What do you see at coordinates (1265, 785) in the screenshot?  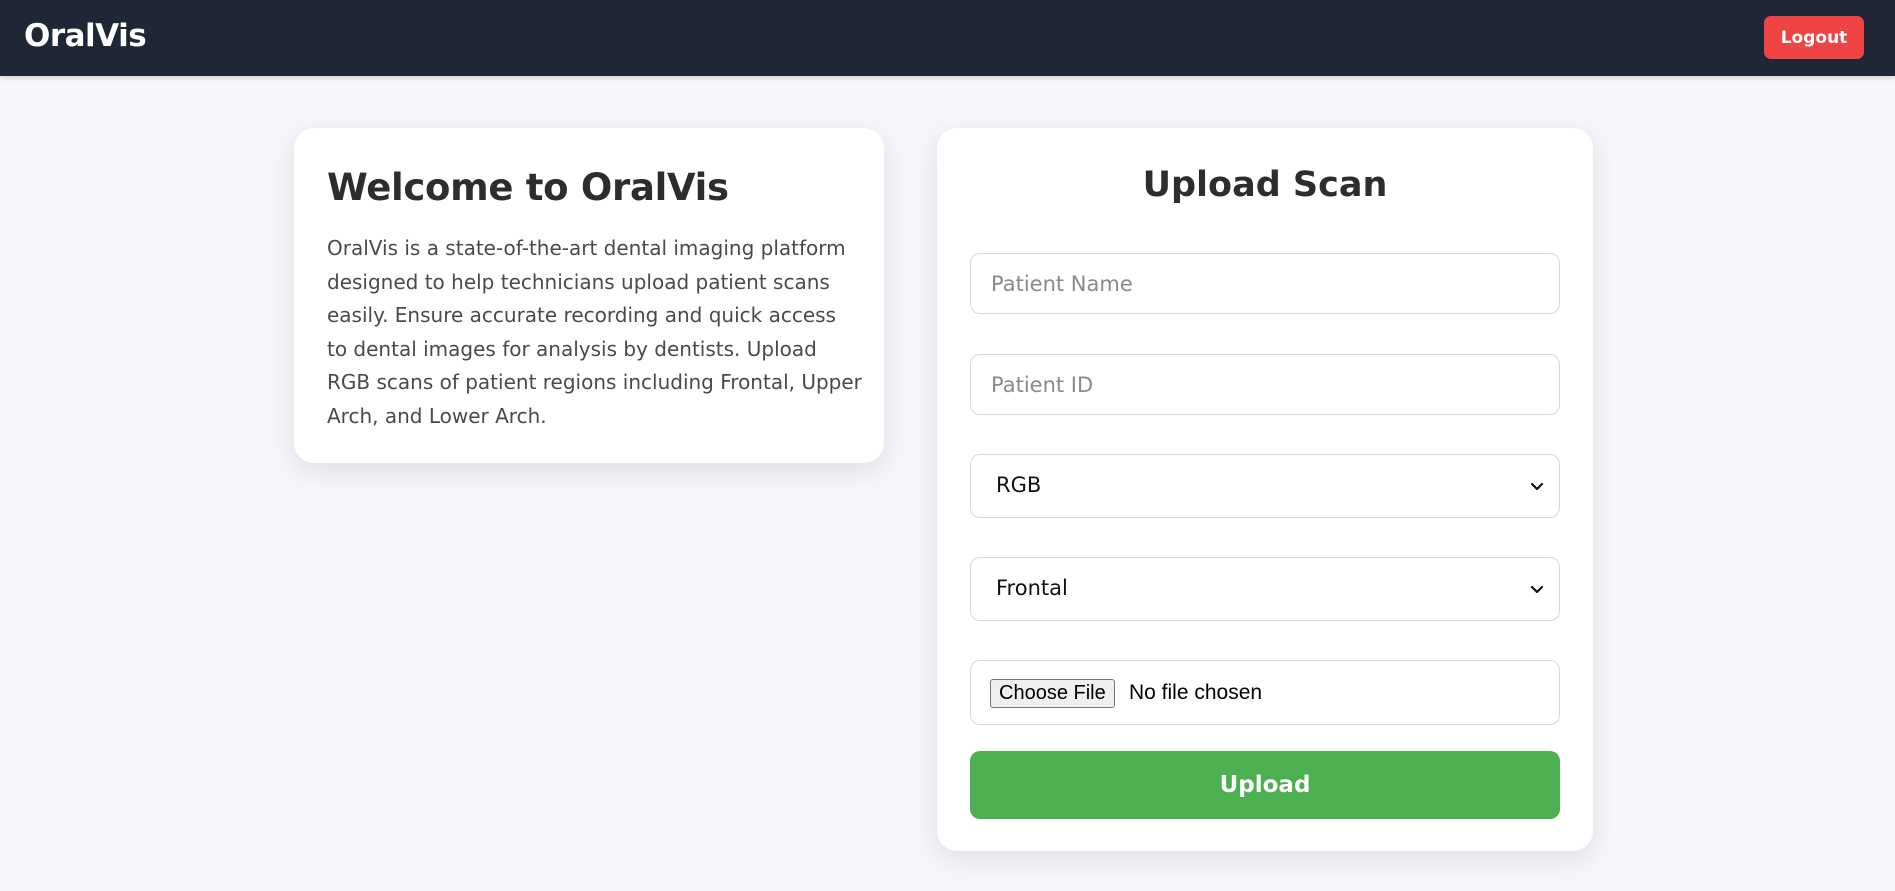 I see `upload-button: Upload` at bounding box center [1265, 785].